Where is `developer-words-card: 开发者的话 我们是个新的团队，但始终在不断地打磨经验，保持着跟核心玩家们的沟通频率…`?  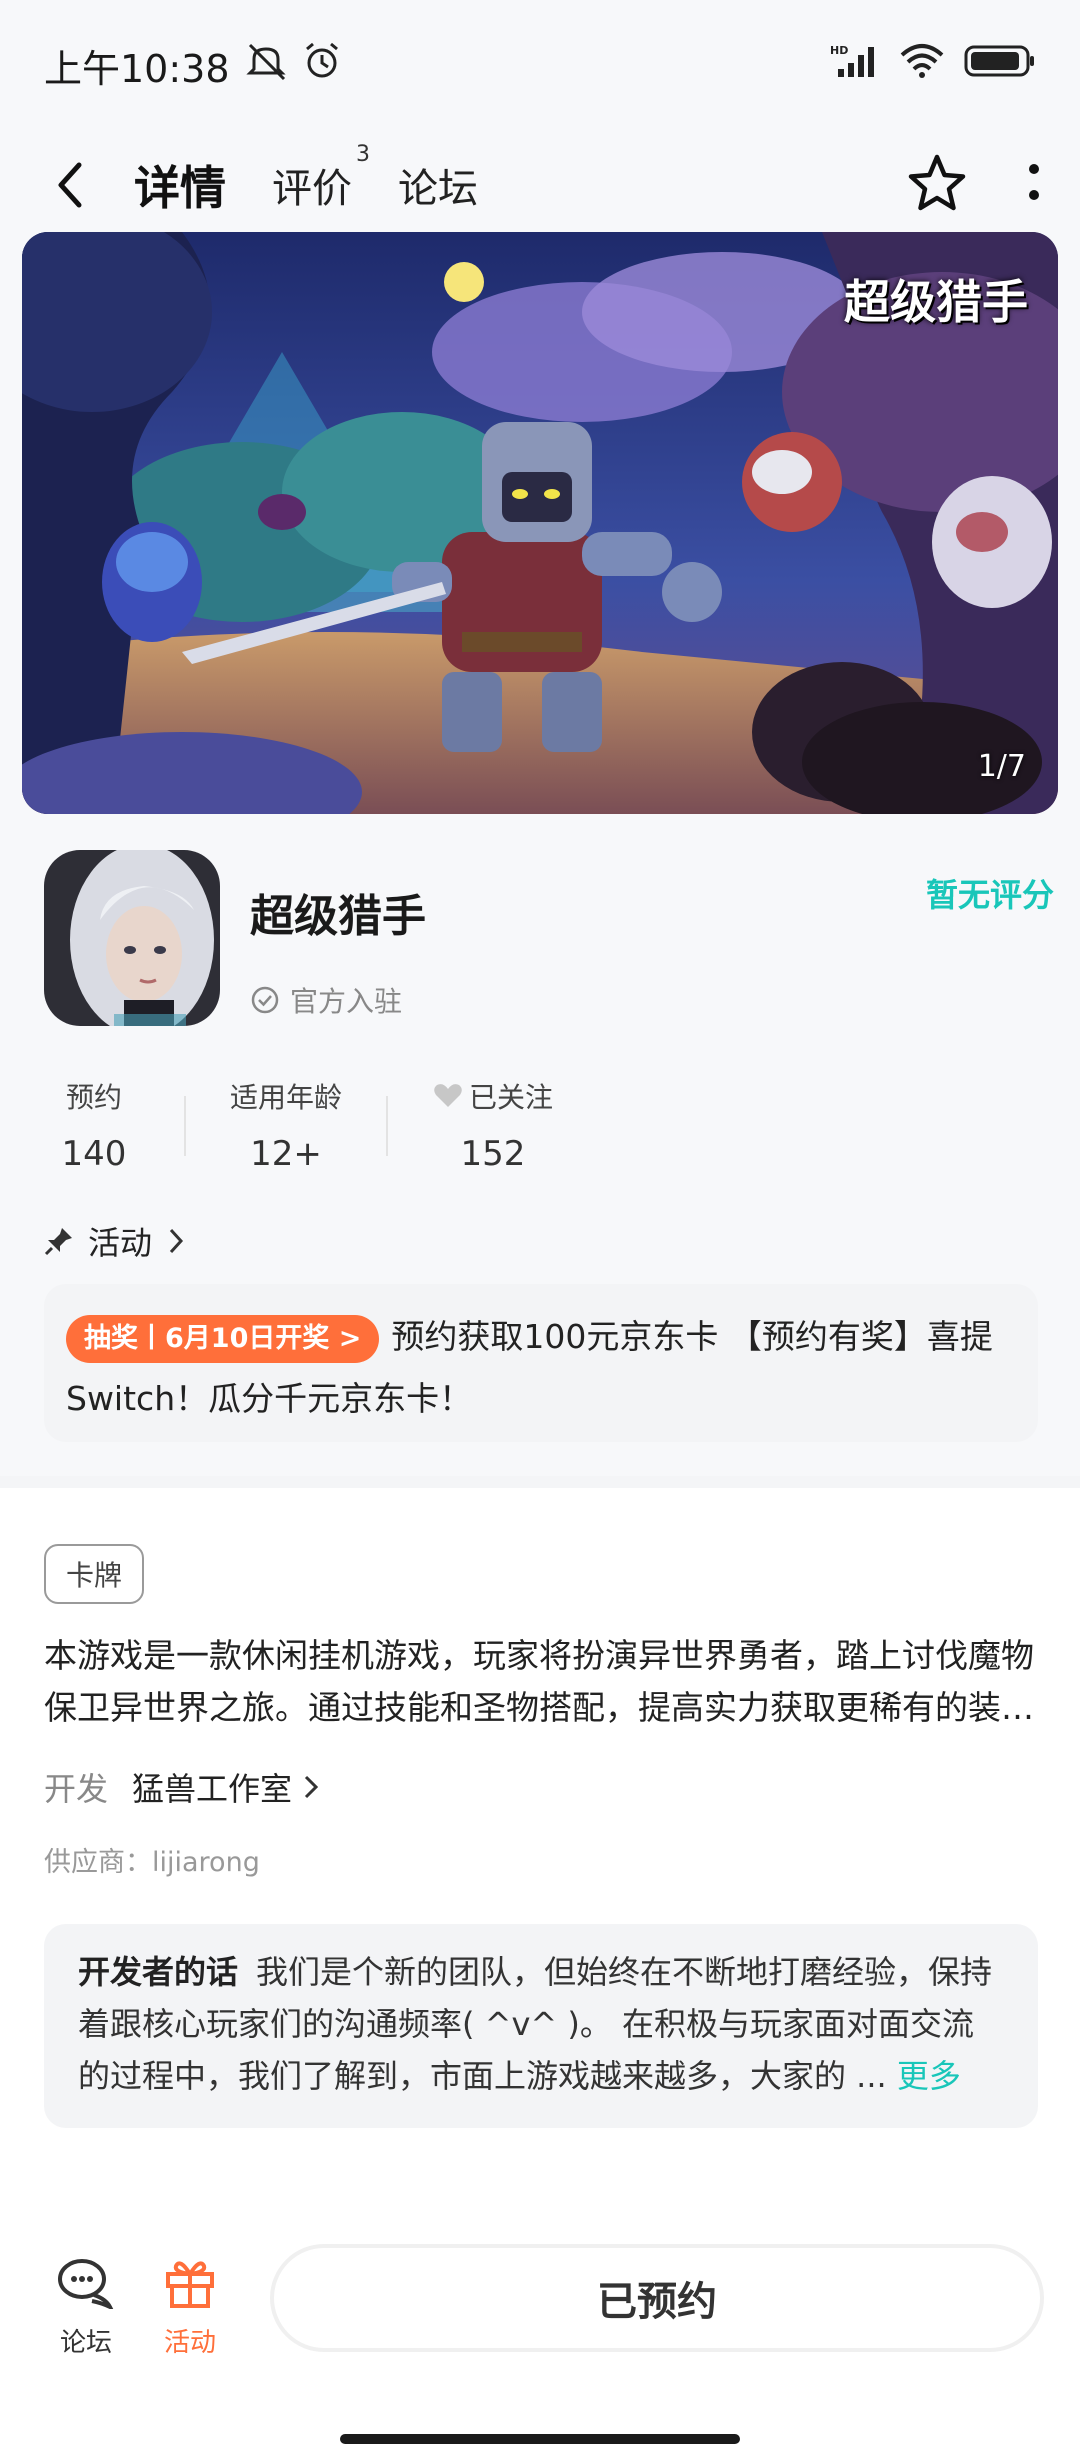
developer-words-card: 开发者的话 我们是个新的团队，但始终在不断地打磨经验，保持着跟核心玩家们的沟通频率… is located at coordinates (541, 2026).